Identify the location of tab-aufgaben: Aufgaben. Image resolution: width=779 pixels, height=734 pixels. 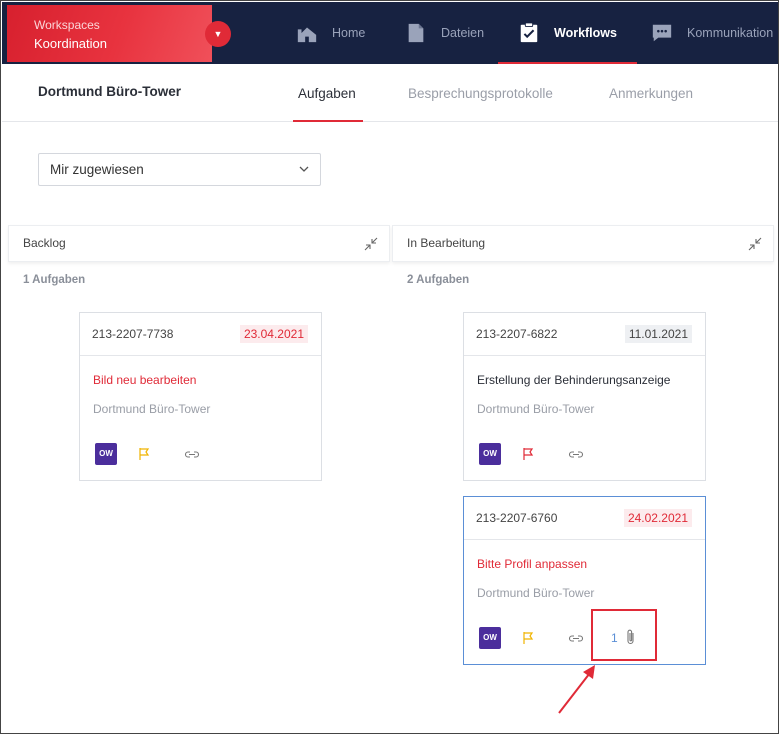
(327, 93).